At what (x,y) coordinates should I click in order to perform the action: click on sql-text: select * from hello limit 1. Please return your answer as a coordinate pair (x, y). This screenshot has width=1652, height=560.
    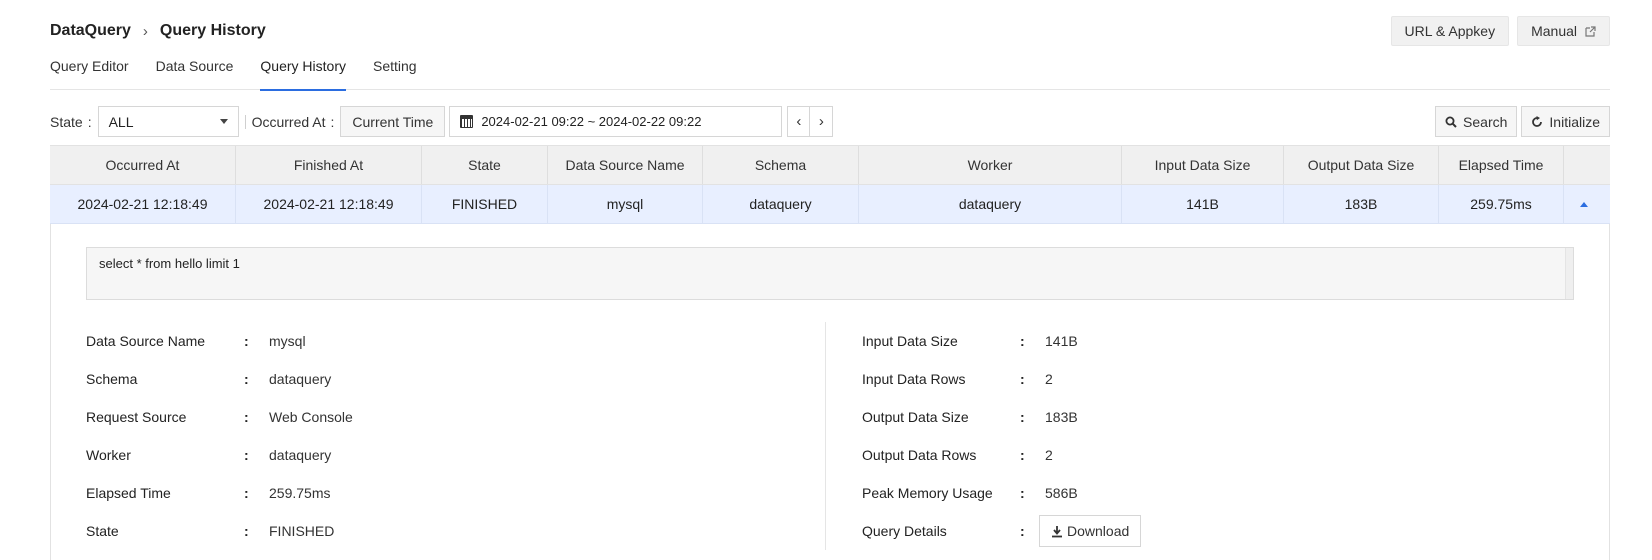
    Looking at the image, I should click on (830, 273).